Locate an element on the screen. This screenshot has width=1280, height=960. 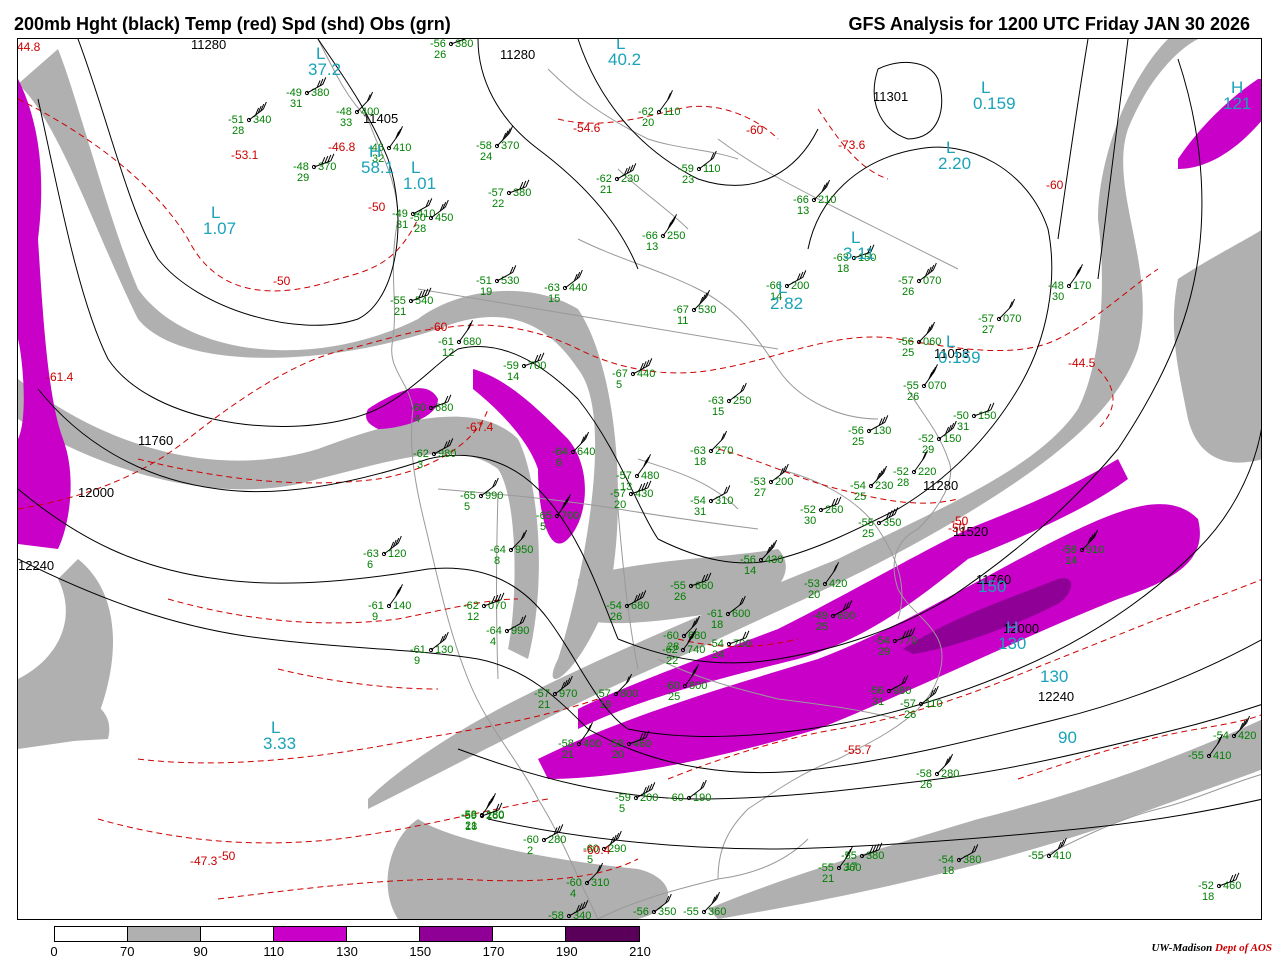
obs-dewpoint: 6 is located at coordinates (559, 463).